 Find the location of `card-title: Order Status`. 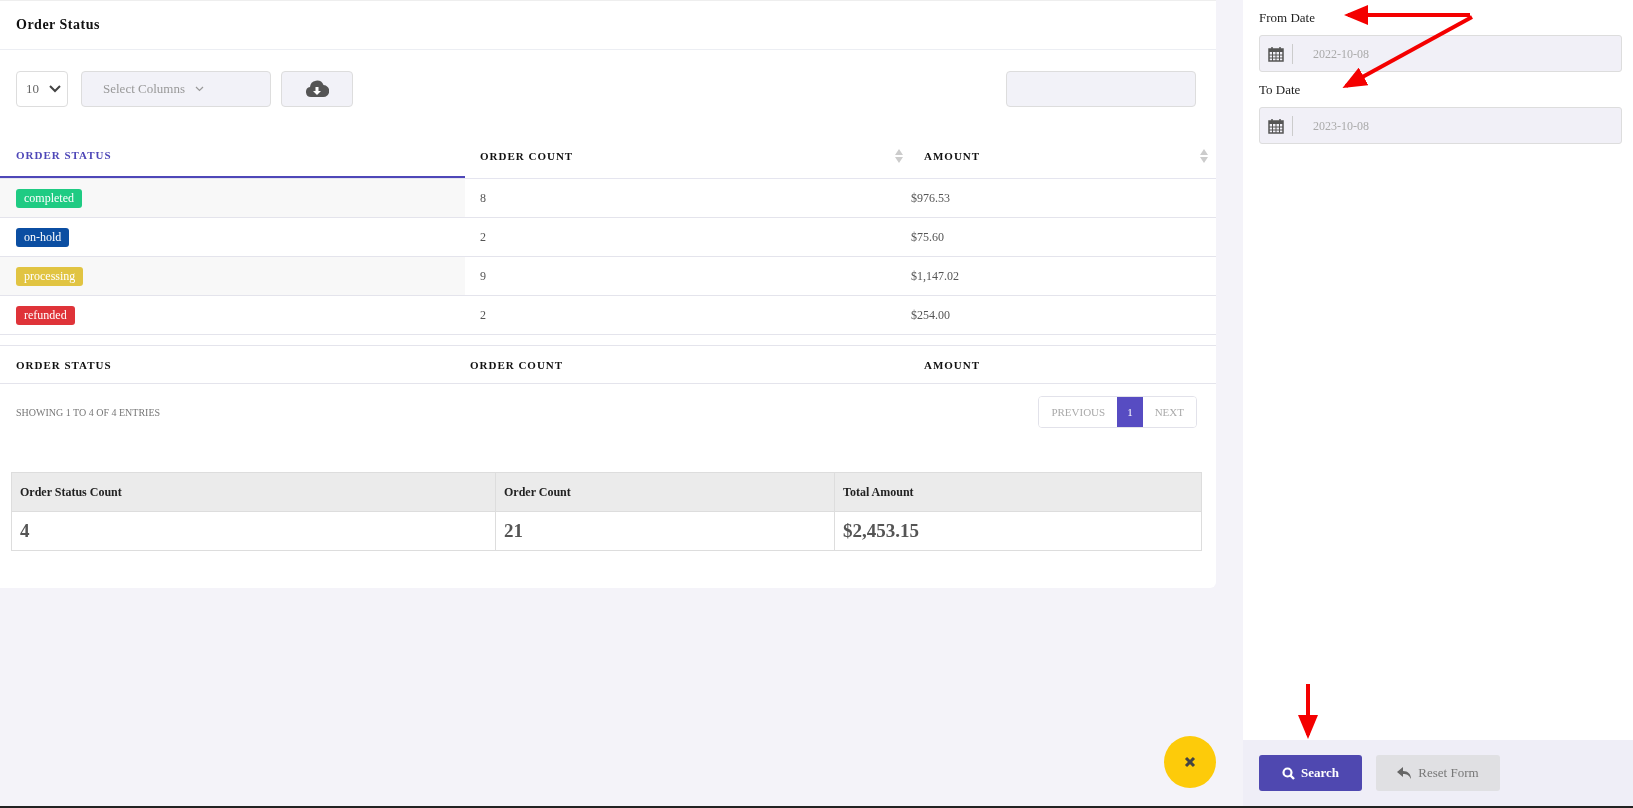

card-title: Order Status is located at coordinates (58, 25).